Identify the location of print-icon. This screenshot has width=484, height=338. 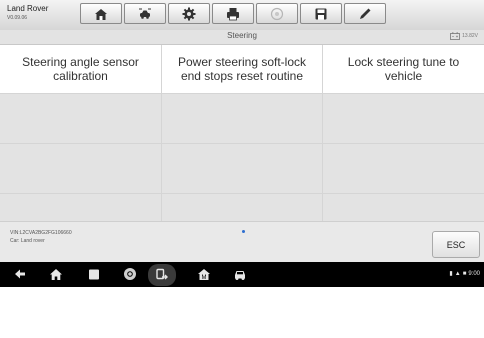
(233, 13).